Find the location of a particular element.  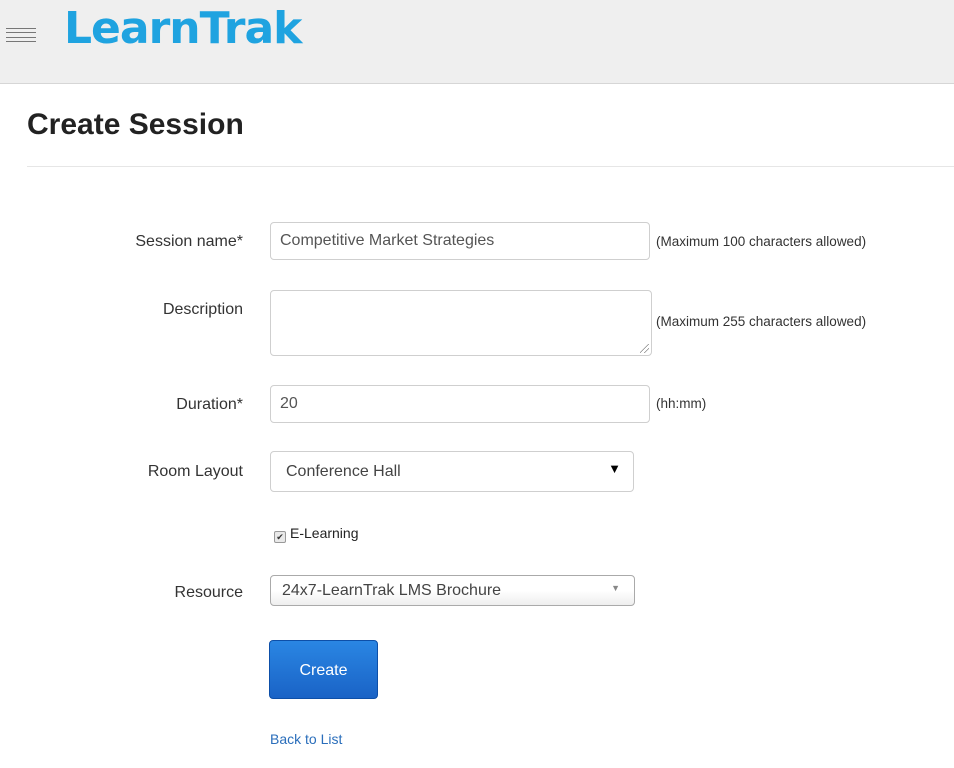

room-layout-selected: Conference Hall is located at coordinates (343, 471).